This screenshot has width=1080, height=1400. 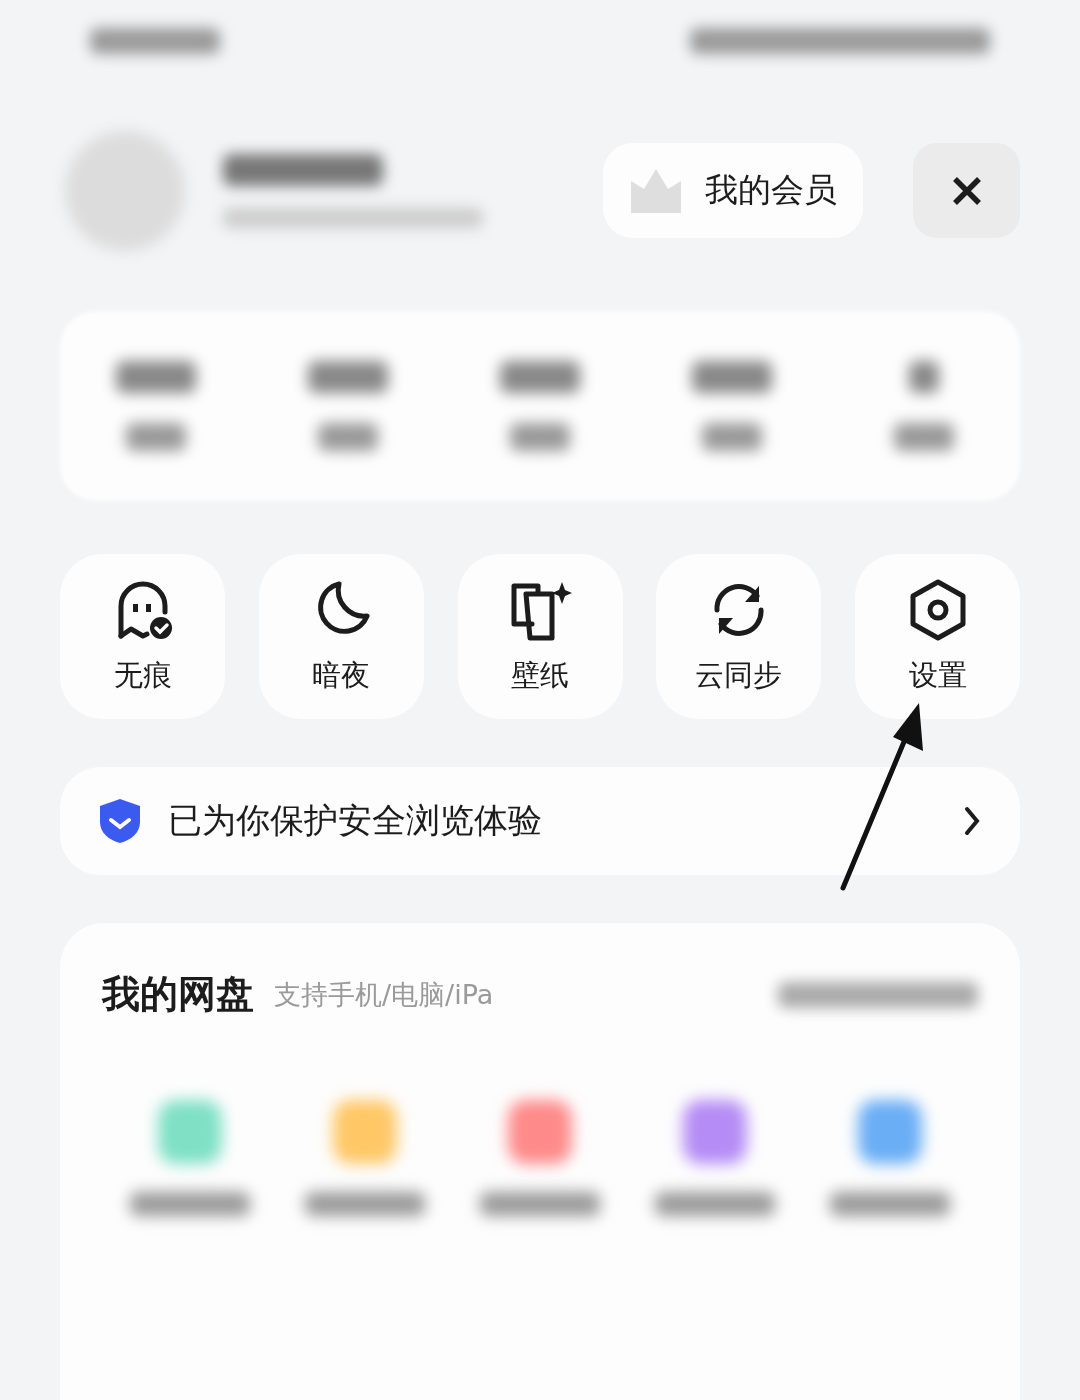 I want to click on card-subtitle: 支持手机/电脑/iPa, so click(x=384, y=994).